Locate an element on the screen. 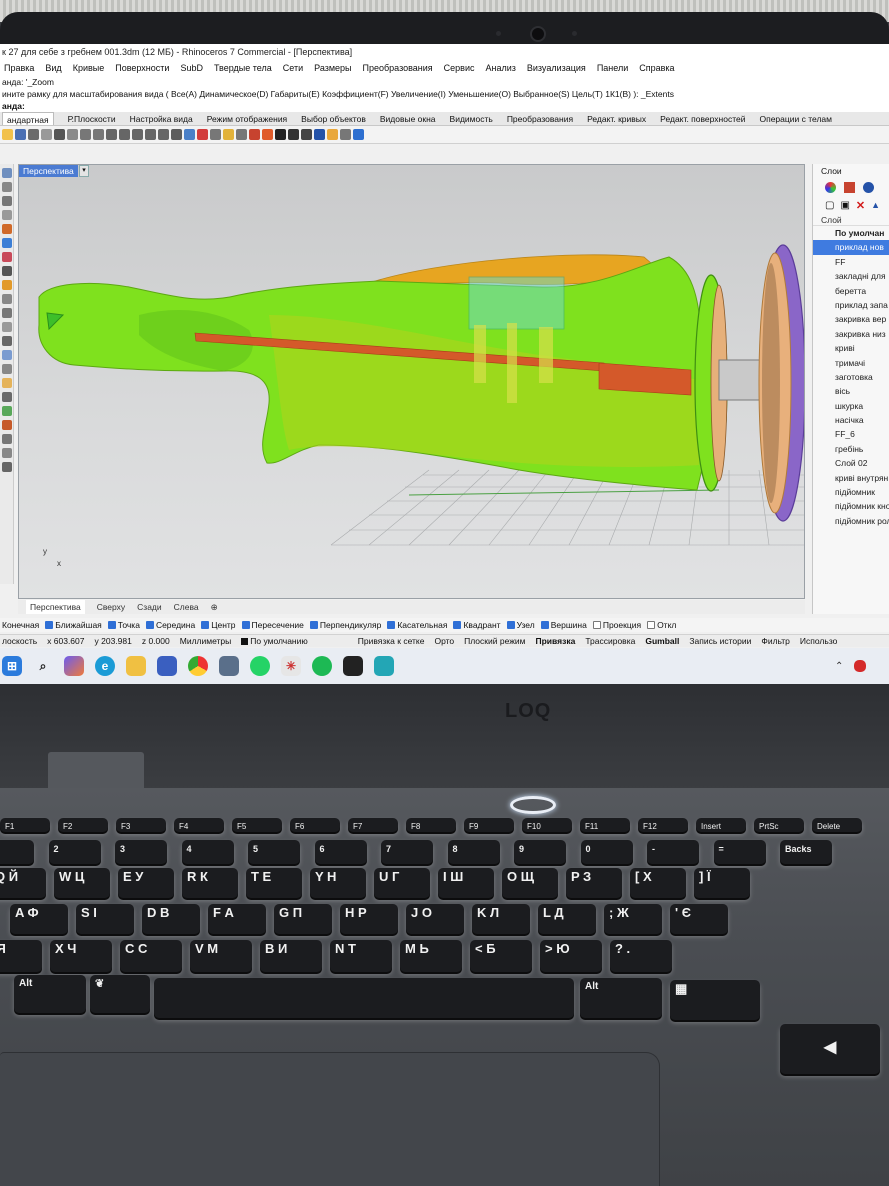 The height and width of the screenshot is (1186, 889). chrome-icon is located at coordinates (198, 666).